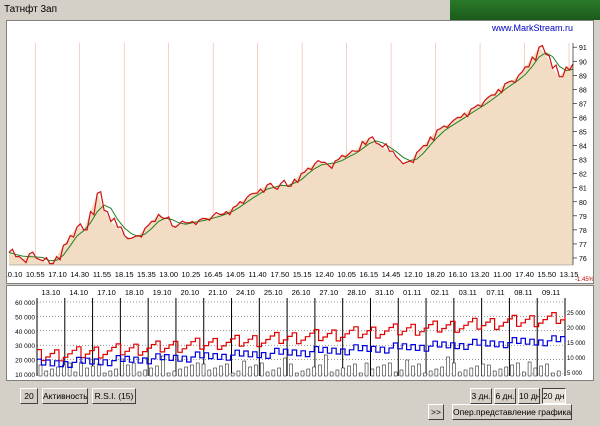 This screenshot has width=600, height=426. I want to click on x-tick-label: 17.10, so click(57, 274).